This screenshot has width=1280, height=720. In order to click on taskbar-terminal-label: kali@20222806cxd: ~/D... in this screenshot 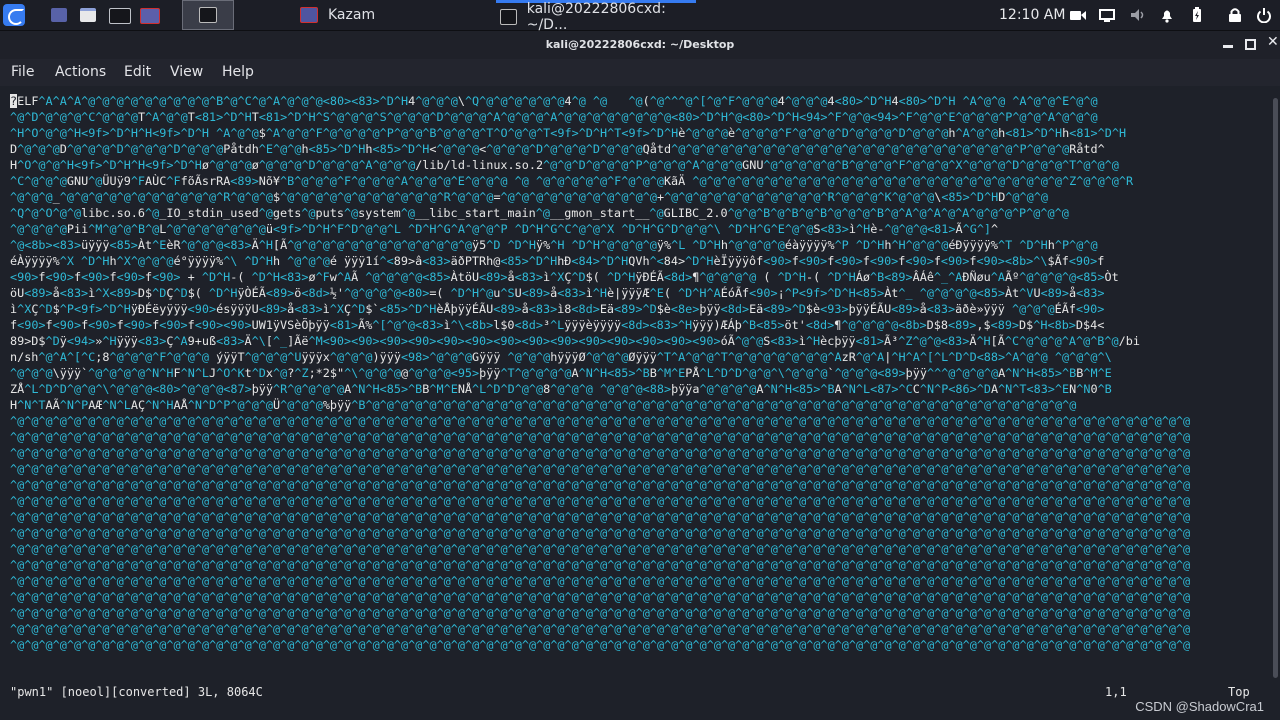, I will do `click(596, 16)`.